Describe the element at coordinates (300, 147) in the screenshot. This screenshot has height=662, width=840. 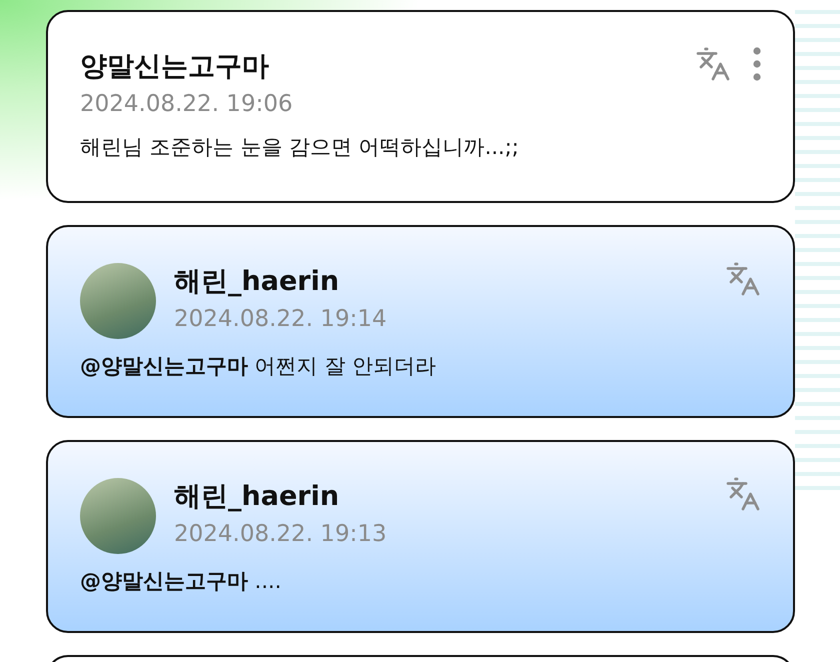
I see `comment-text: 해린님 조준하는 눈을 감으면 어떡하십니까...;;` at that location.